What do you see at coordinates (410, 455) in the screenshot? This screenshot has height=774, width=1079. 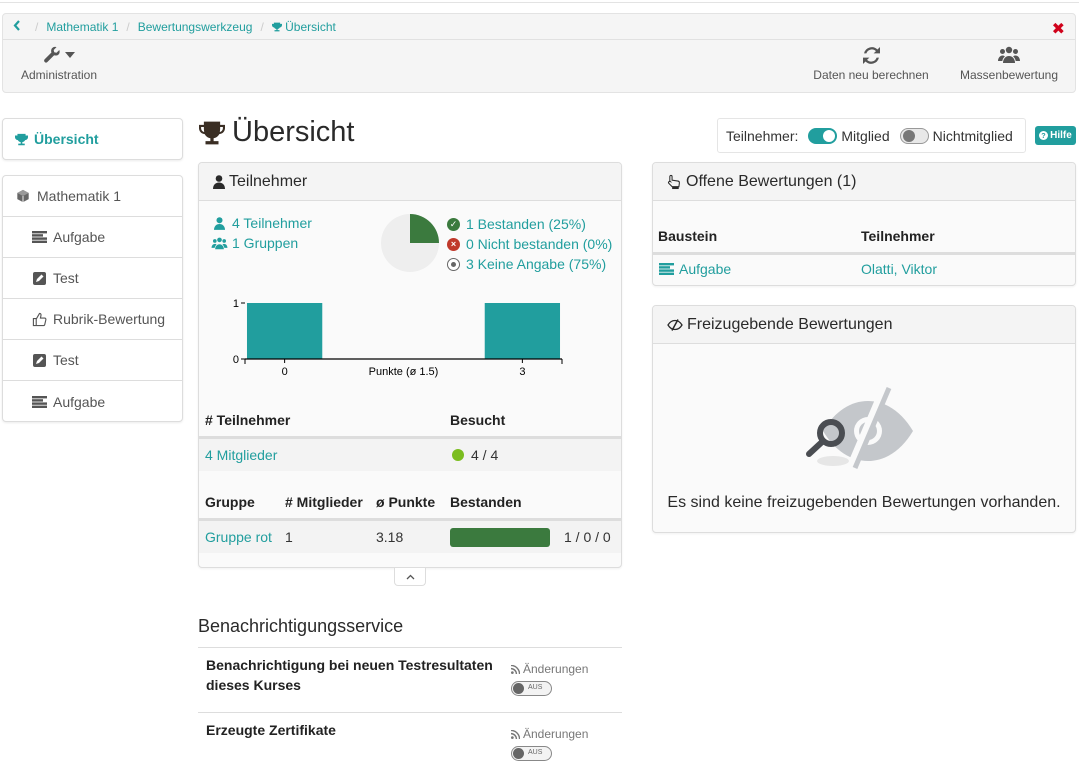 I see `table-row: 4 Mitglieder 4 / 4` at bounding box center [410, 455].